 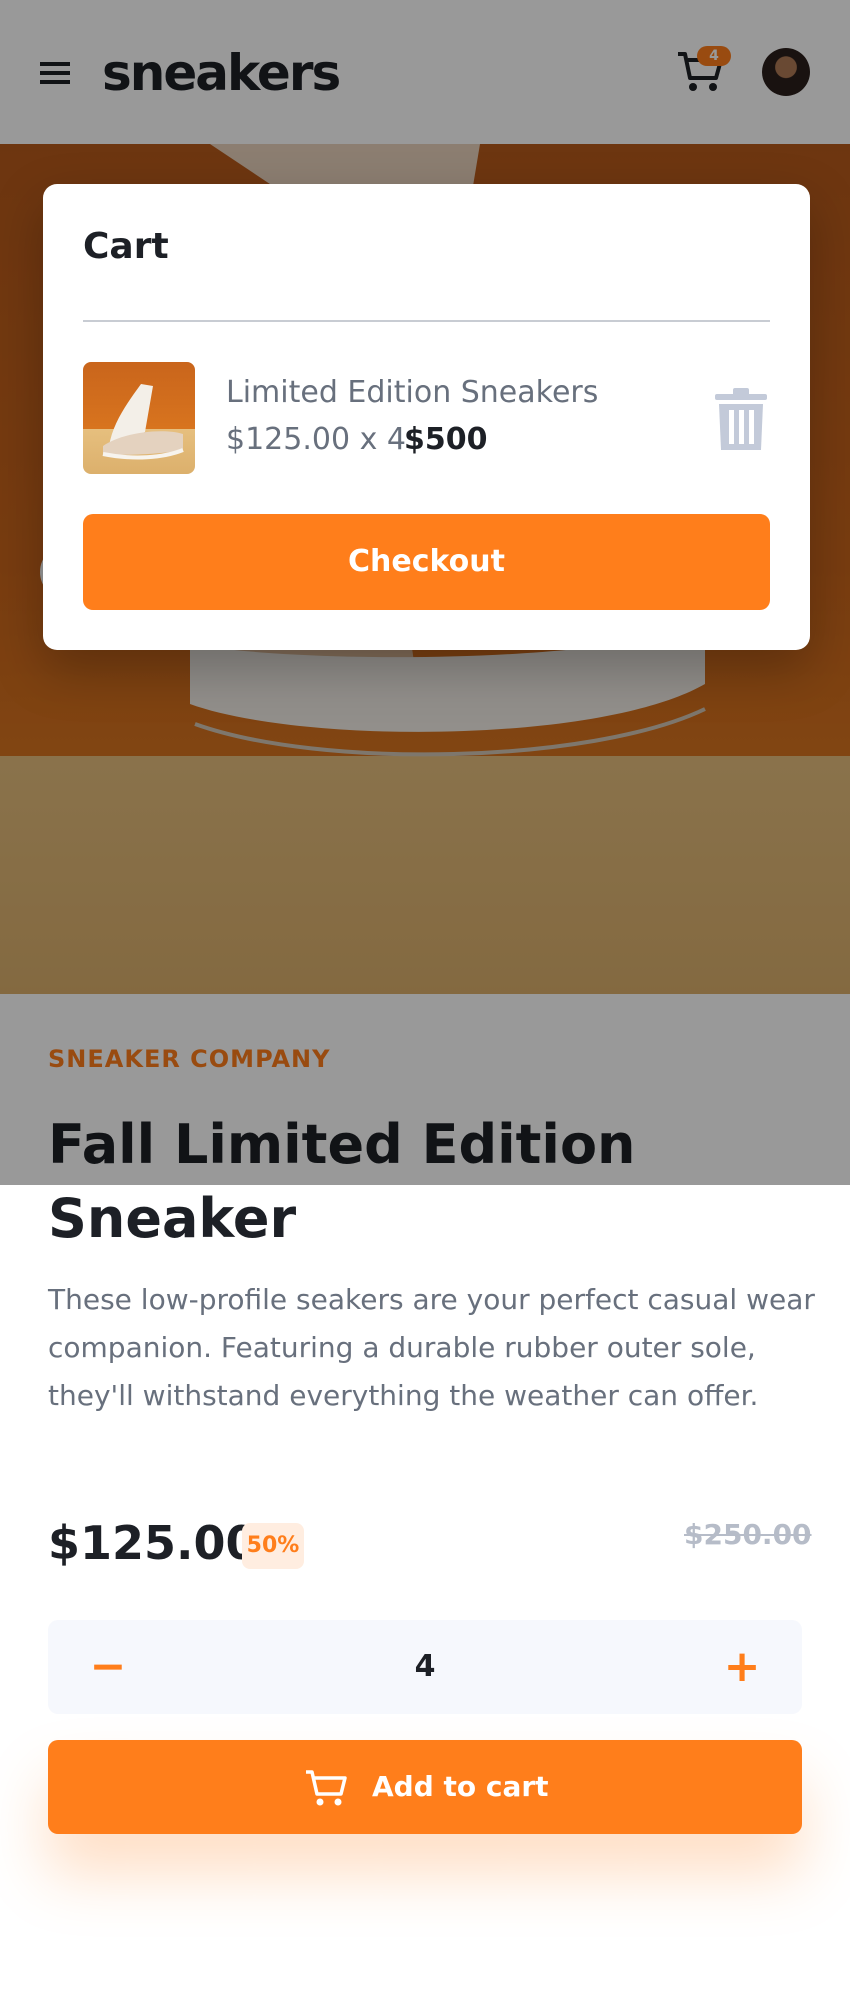 What do you see at coordinates (316, 439) in the screenshot?
I see `cart-item-unit-price: $125.00 x 4` at bounding box center [316, 439].